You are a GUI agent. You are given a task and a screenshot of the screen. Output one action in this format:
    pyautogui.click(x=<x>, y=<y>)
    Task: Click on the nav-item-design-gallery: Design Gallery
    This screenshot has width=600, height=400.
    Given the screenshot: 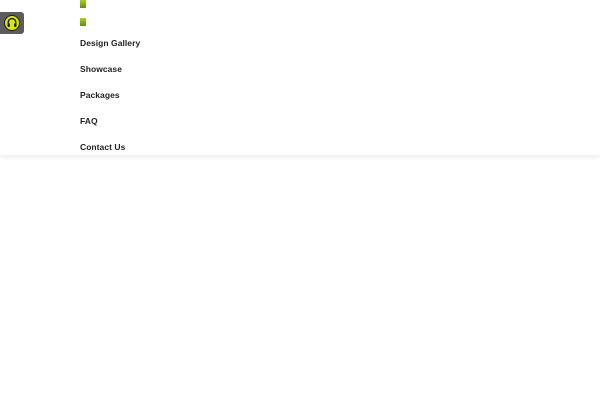 What is the action you would take?
    pyautogui.click(x=110, y=43)
    